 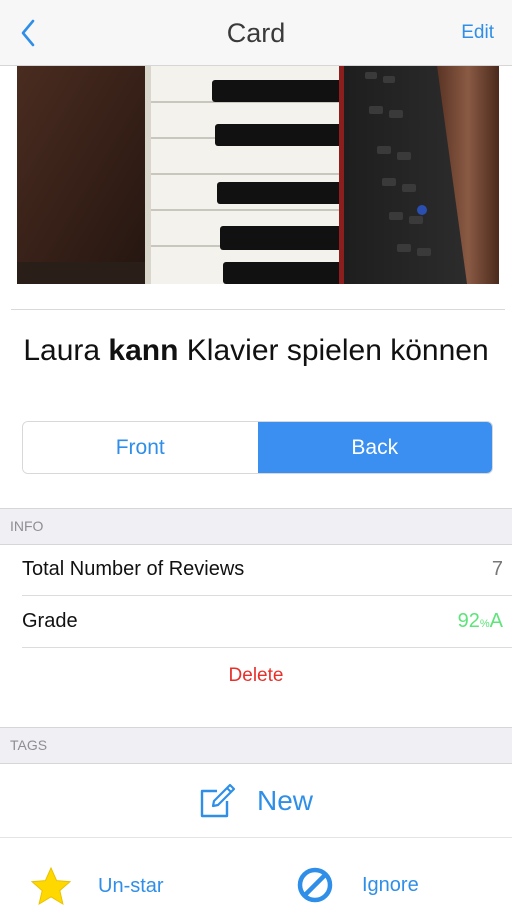 I want to click on grade-value: 92%A, so click(x=480, y=621).